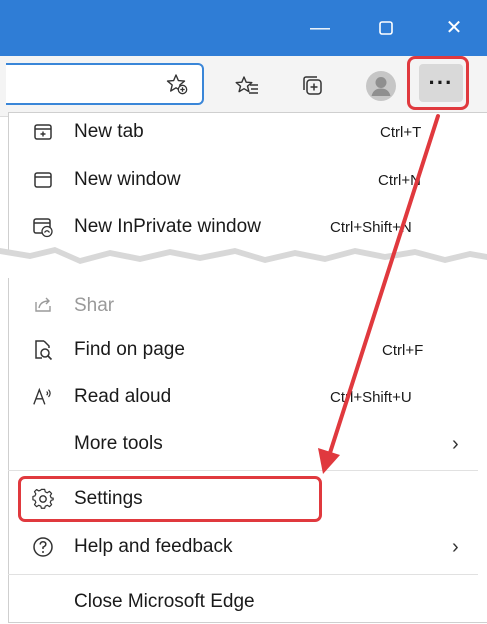  Describe the element at coordinates (247, 86) in the screenshot. I see `favorites-icon` at that location.